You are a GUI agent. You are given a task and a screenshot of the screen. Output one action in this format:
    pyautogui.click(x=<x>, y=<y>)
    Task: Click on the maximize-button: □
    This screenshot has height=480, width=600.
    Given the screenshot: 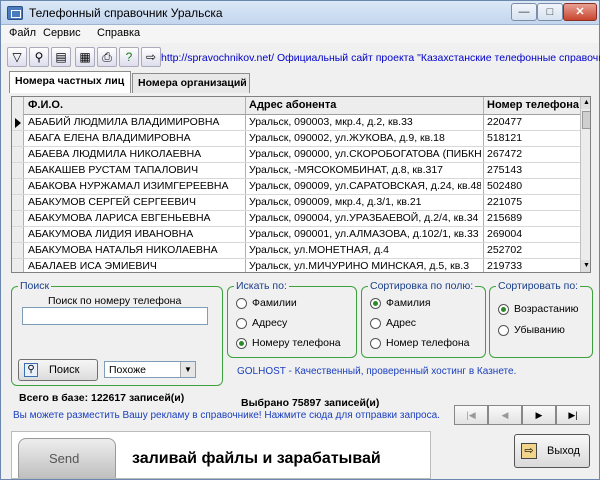 What is the action you would take?
    pyautogui.click(x=550, y=12)
    